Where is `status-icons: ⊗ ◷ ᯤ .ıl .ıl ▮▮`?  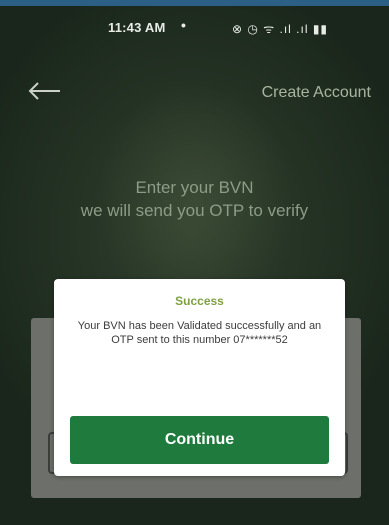 status-icons: ⊗ ◷ ᯤ .ıl .ıl ▮▮ is located at coordinates (280, 29).